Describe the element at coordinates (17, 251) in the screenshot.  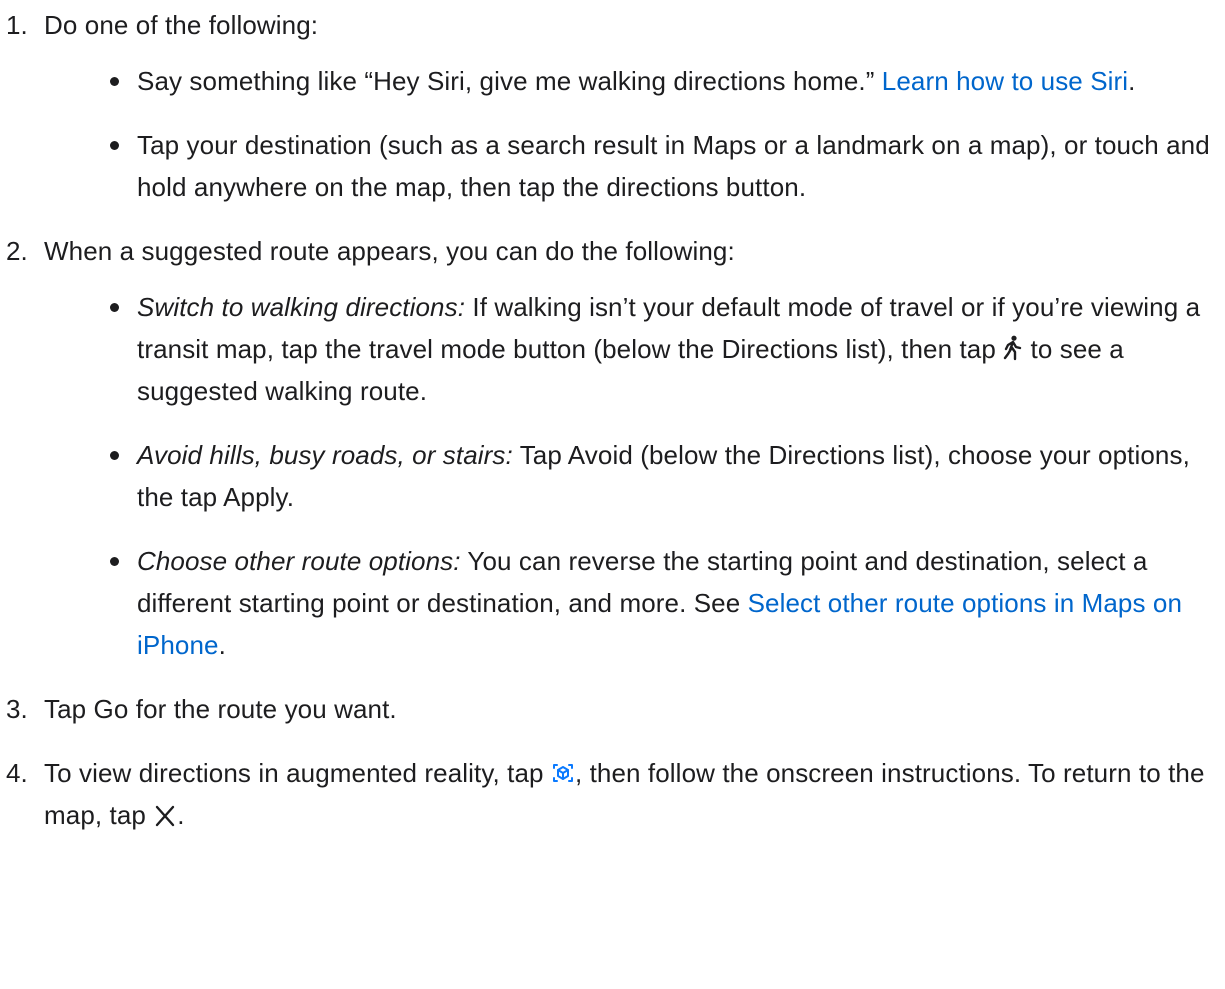
I see `step-number: 2.` at that location.